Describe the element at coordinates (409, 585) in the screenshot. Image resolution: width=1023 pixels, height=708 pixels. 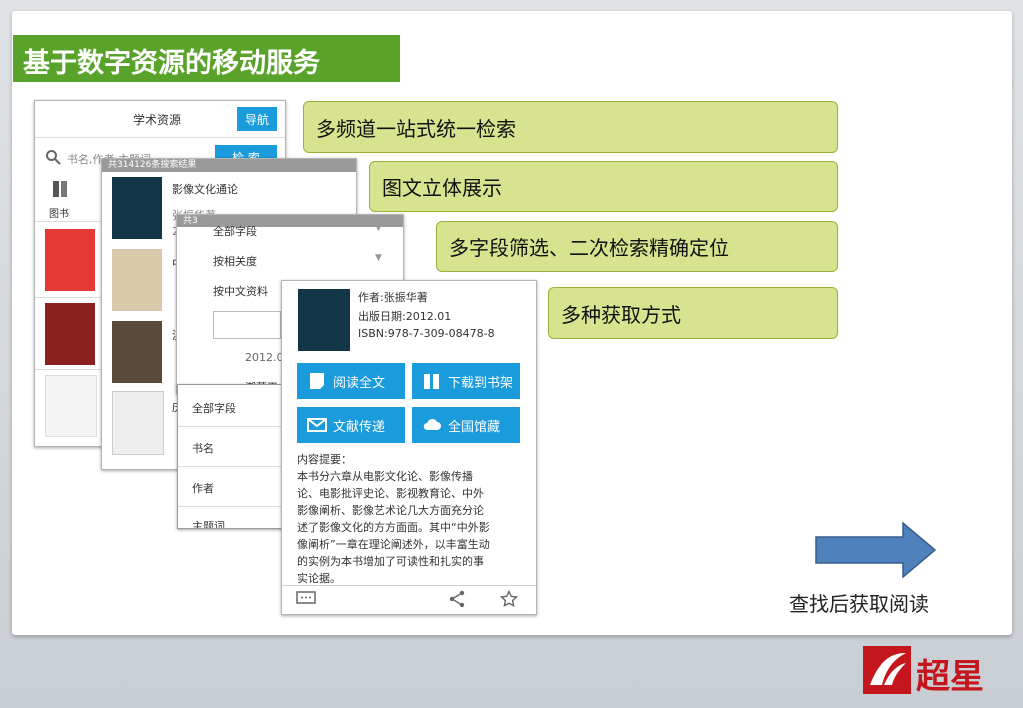
I see `bottom-divider` at that location.